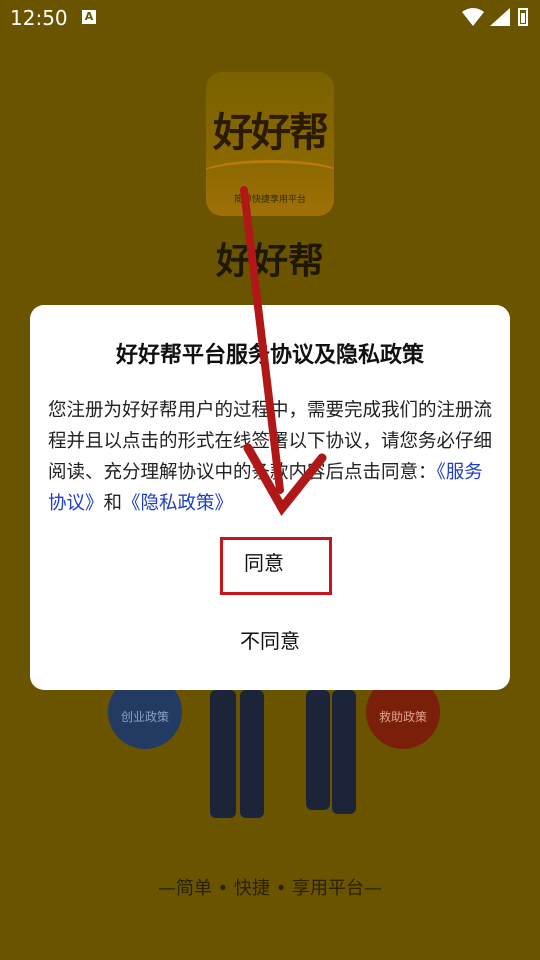 The height and width of the screenshot is (960, 540). Describe the element at coordinates (500, 17) in the screenshot. I see `signal-icon` at that location.